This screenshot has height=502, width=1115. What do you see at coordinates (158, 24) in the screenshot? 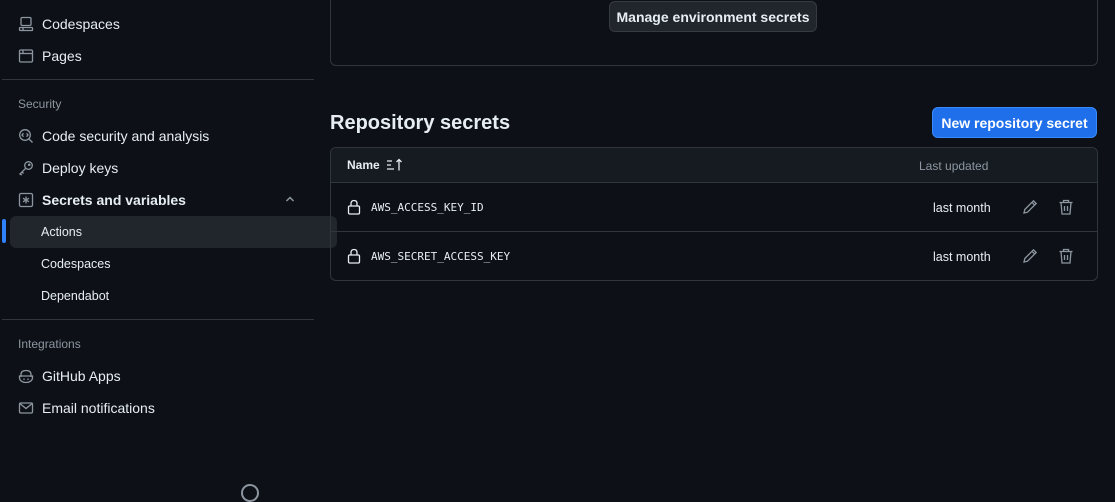
I see `sidebar-item-codespaces: Codespaces` at bounding box center [158, 24].